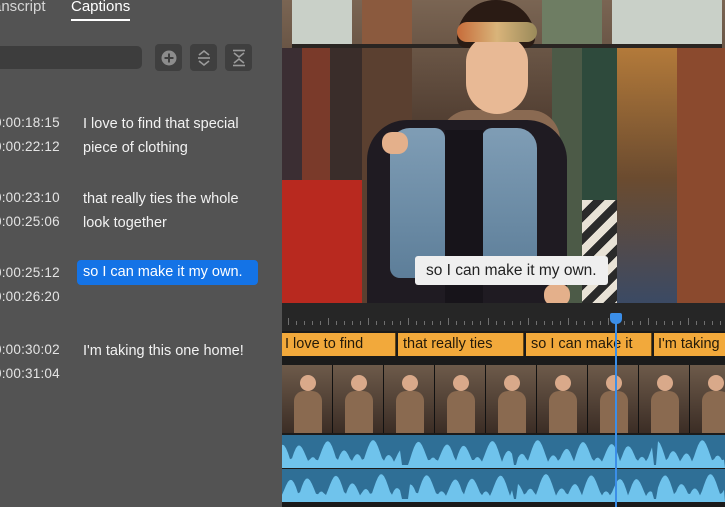  What do you see at coordinates (30, 373) in the screenshot?
I see `caption-end-time: 0:00:31:04` at bounding box center [30, 373].